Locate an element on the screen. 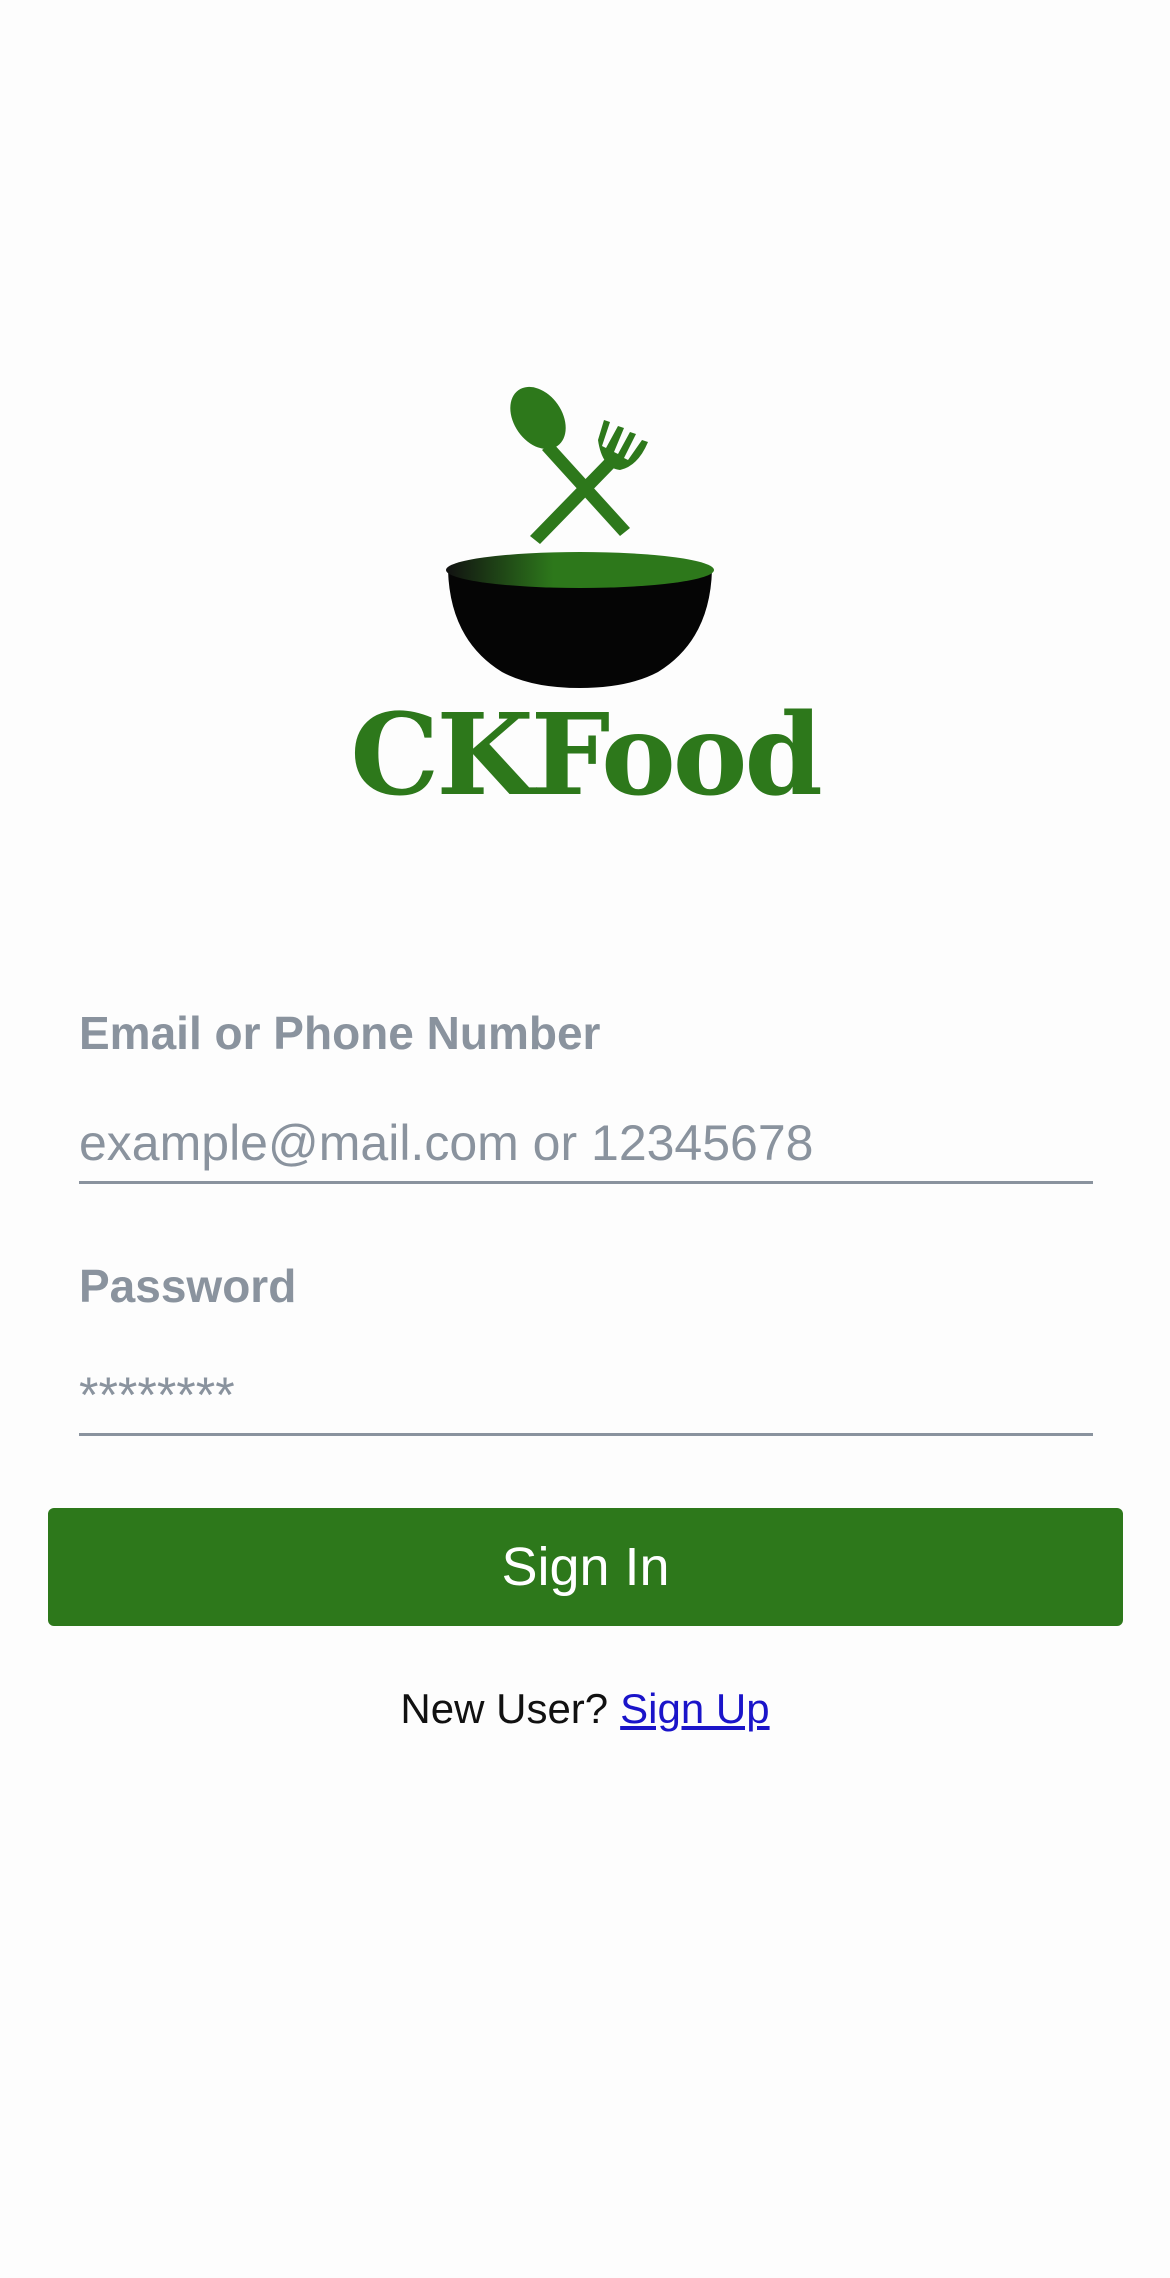  email-field is located at coordinates (586, 1144).